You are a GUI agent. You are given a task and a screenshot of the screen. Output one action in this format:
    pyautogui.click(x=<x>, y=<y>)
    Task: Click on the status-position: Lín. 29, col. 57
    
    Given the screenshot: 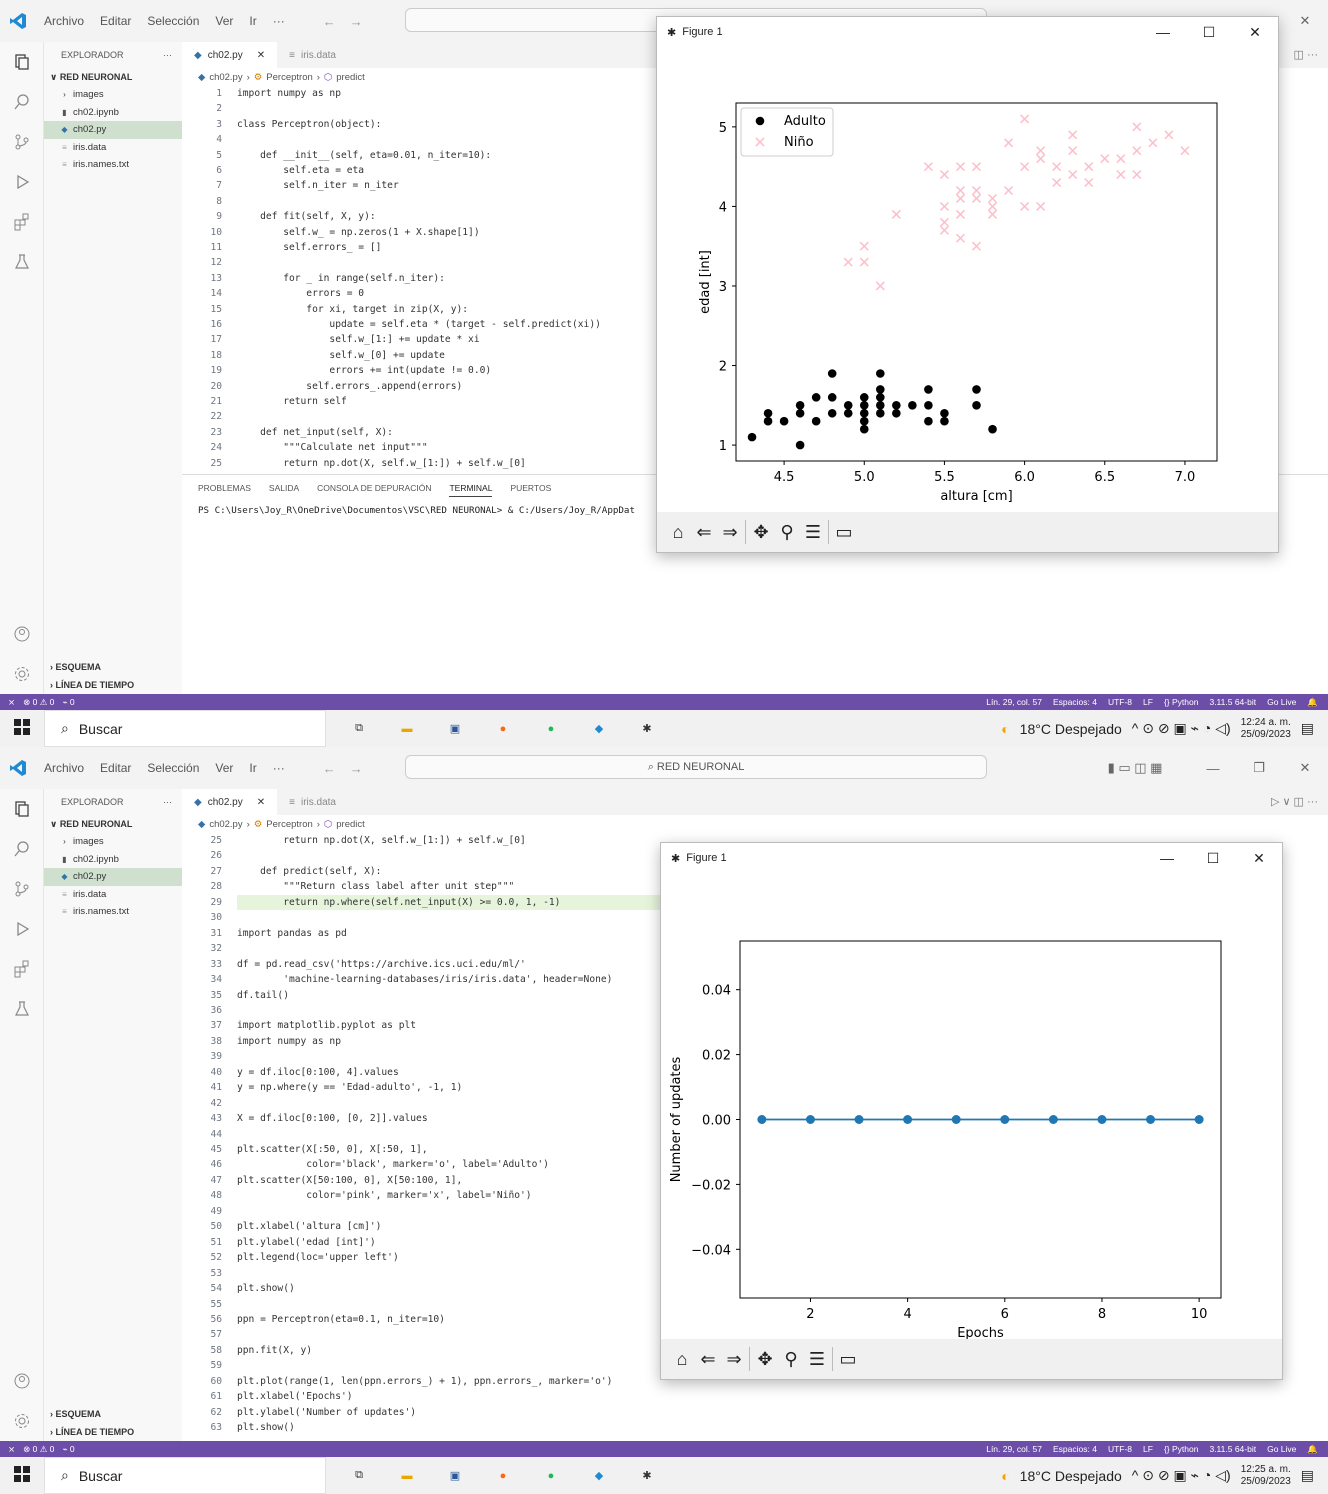 What is the action you would take?
    pyautogui.click(x=1014, y=1449)
    